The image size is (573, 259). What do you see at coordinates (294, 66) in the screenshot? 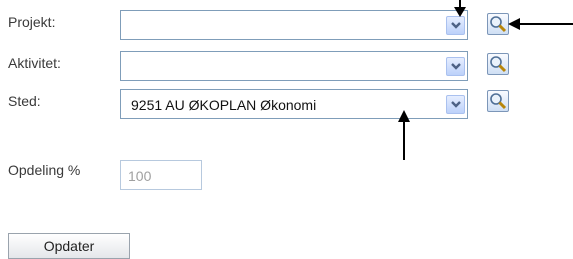
I see `aktivitet-select` at bounding box center [294, 66].